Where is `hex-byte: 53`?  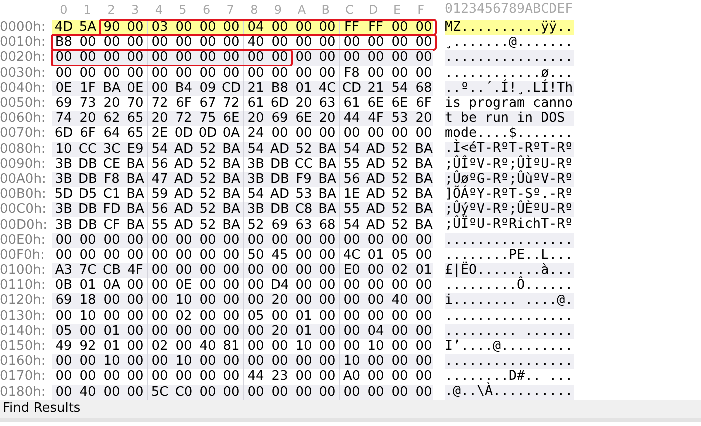
hex-byte: 53 is located at coordinates (304, 194).